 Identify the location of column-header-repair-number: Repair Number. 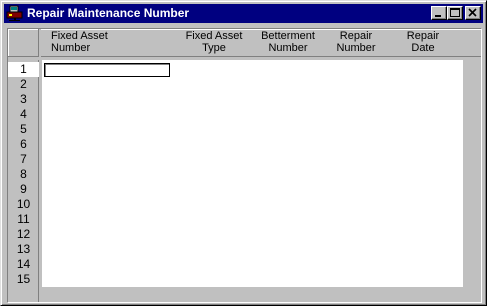
(356, 43).